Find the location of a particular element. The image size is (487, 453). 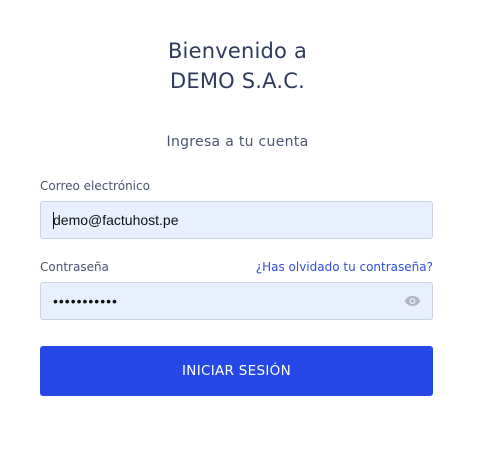

password-label: Contraseña is located at coordinates (74, 267).